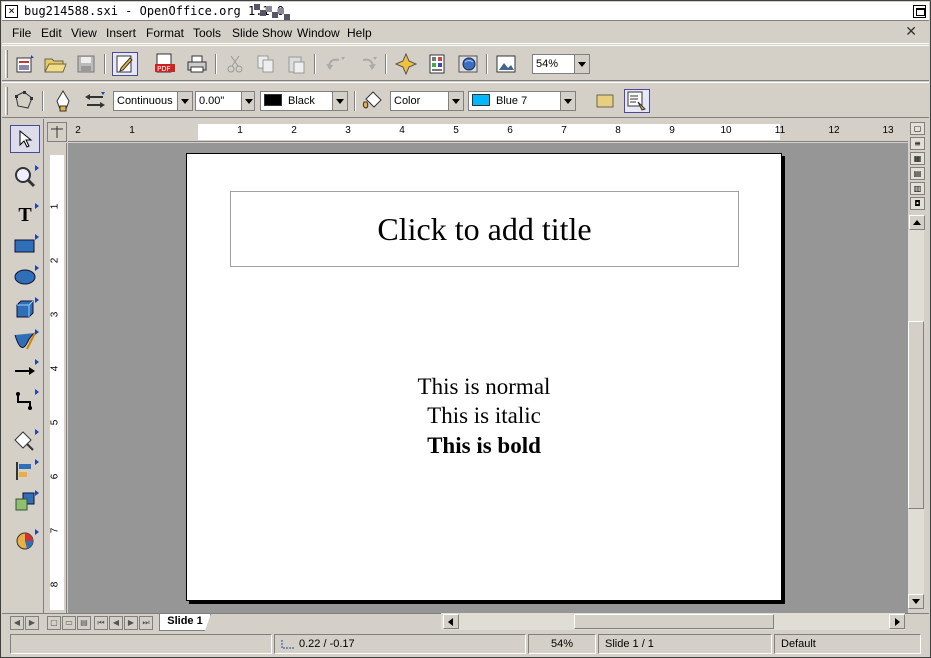  I want to click on menu-insert: Insert, so click(121, 33).